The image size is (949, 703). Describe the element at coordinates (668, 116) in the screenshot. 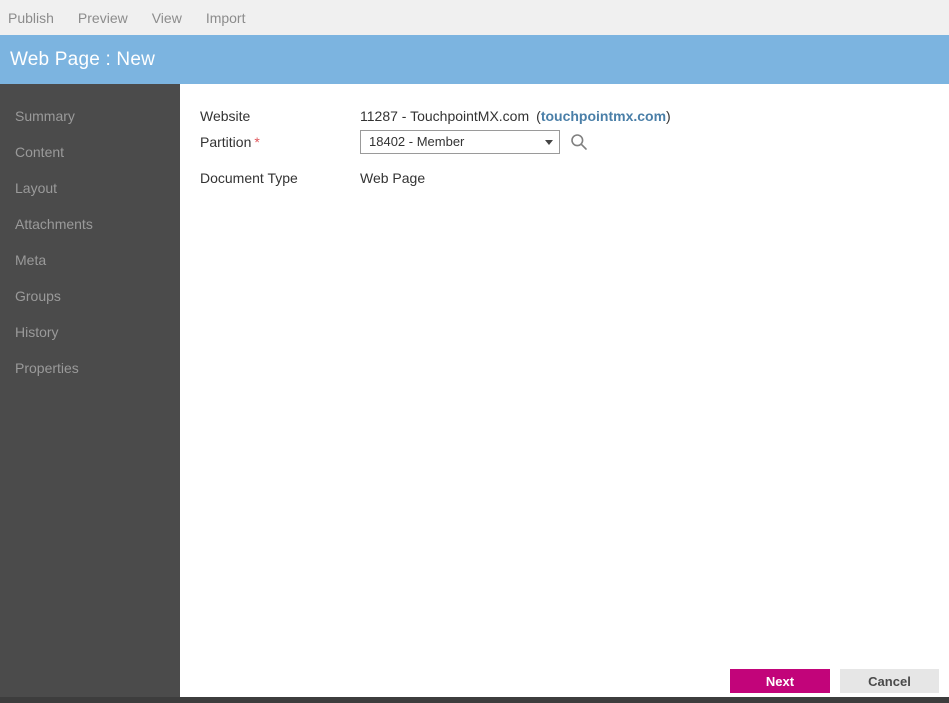

I see `paren-close: )` at that location.